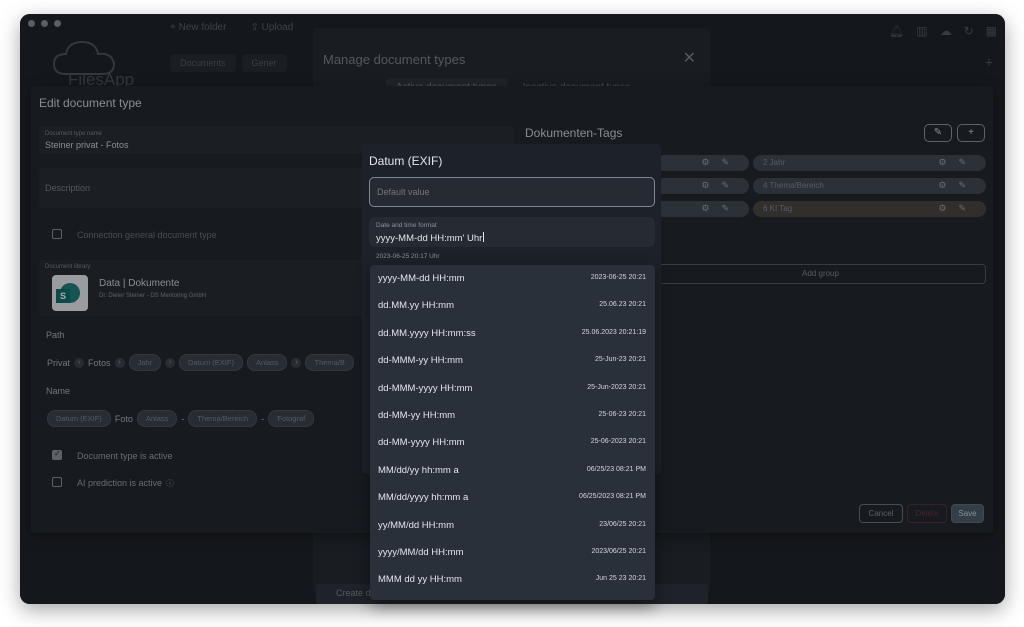  What do you see at coordinates (512, 552) in the screenshot?
I see `format-option: yyyy/MM/dd HH:mm 2023/06/25 20:21` at bounding box center [512, 552].